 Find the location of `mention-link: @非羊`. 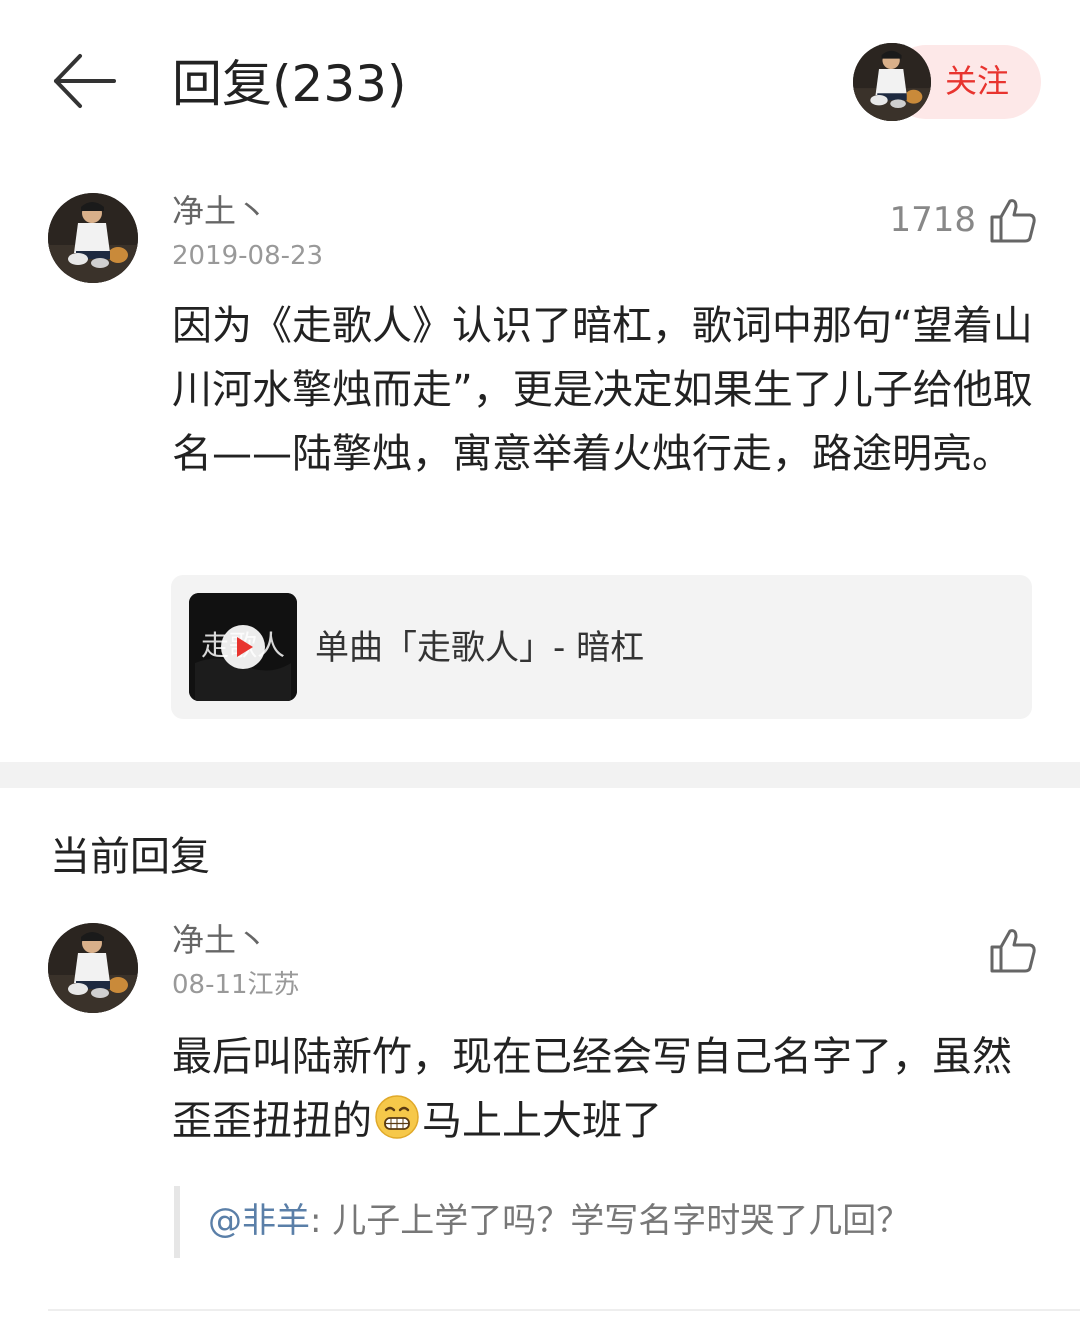

mention-link: @非羊 is located at coordinates (259, 1221).